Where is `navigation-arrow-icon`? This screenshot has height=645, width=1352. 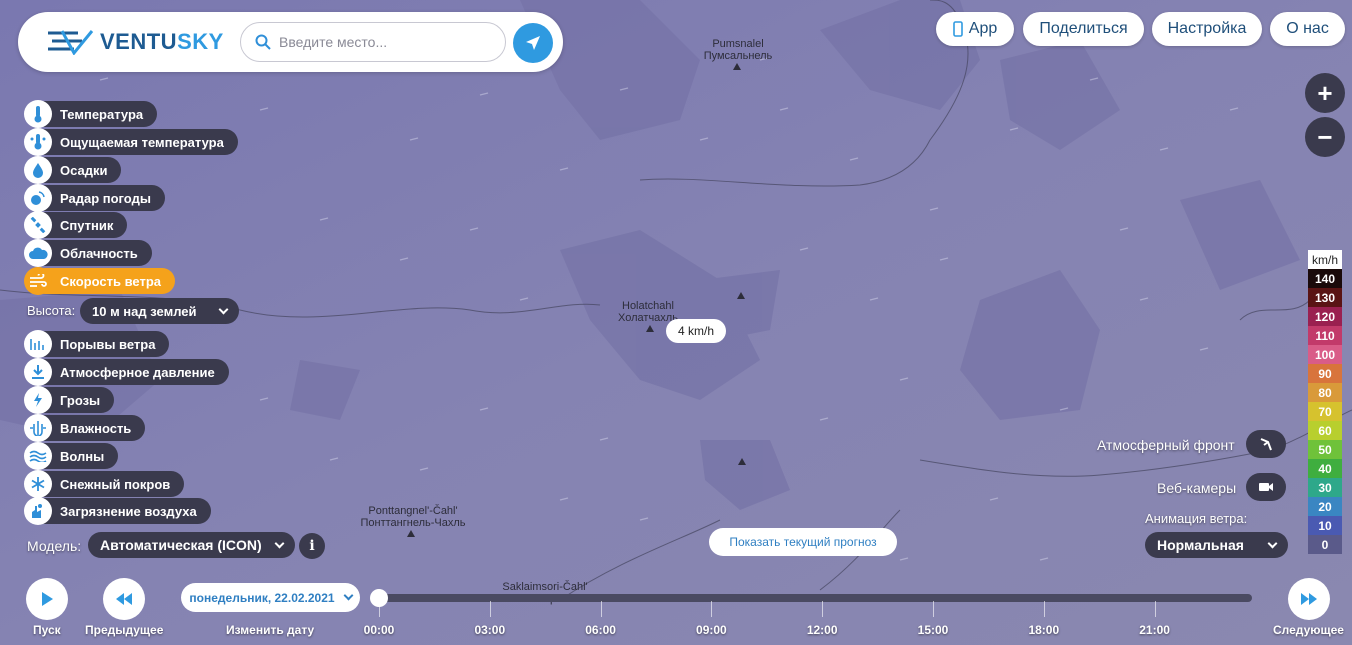 navigation-arrow-icon is located at coordinates (533, 43).